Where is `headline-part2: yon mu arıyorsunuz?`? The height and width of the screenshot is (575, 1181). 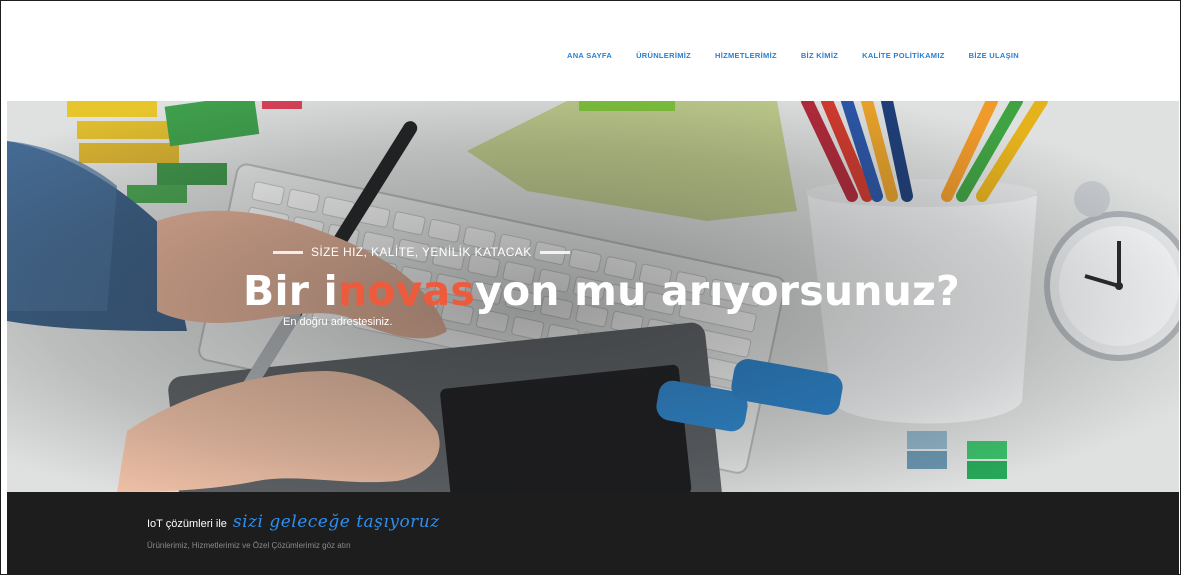 headline-part2: yon mu arıyorsunuz? is located at coordinates (718, 291).